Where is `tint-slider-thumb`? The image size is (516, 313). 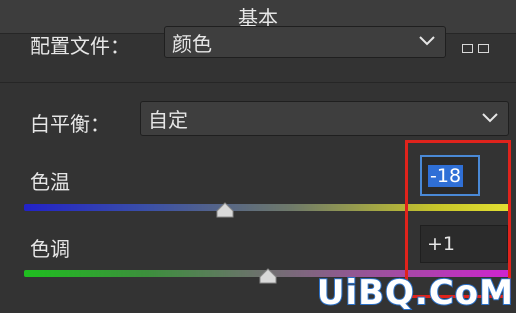
tint-slider-thumb is located at coordinates (268, 276).